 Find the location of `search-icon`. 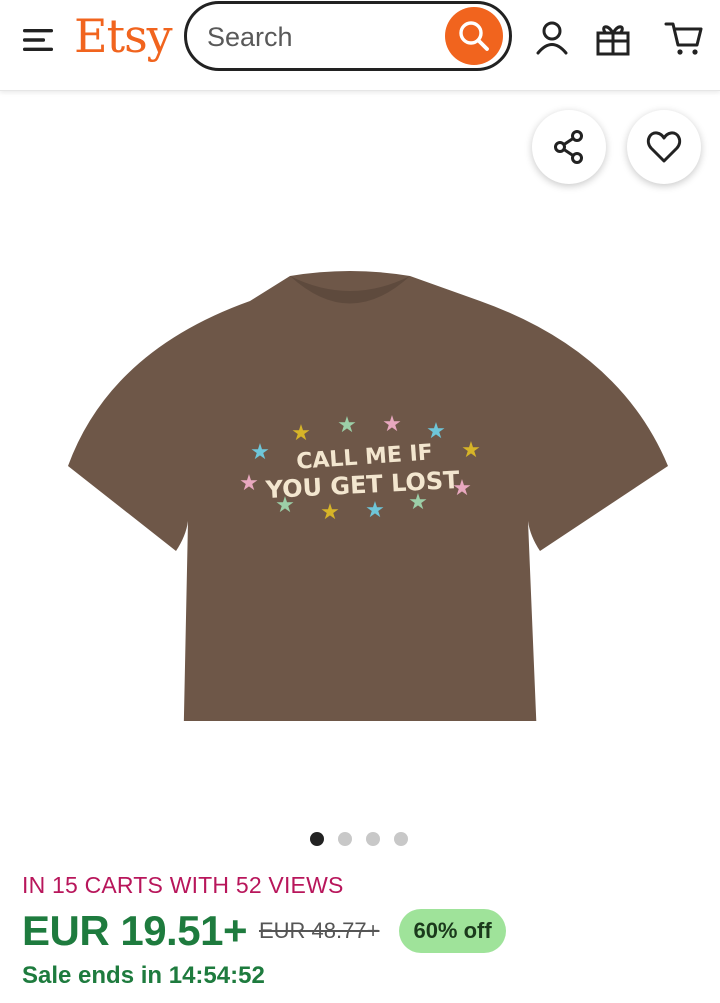

search-icon is located at coordinates (474, 36).